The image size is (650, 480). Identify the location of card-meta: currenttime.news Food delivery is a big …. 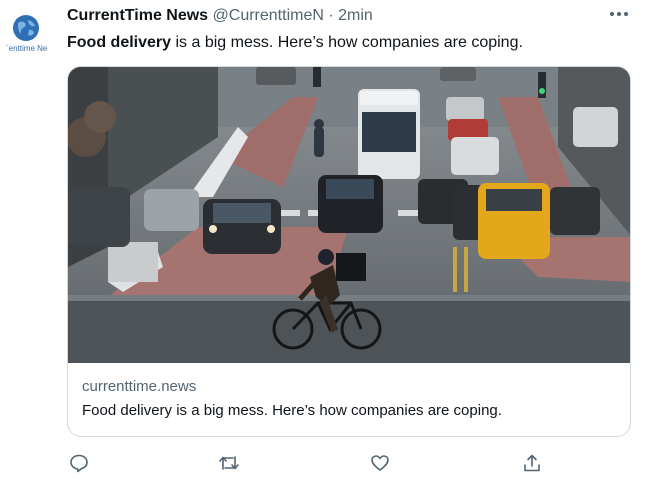
(349, 399).